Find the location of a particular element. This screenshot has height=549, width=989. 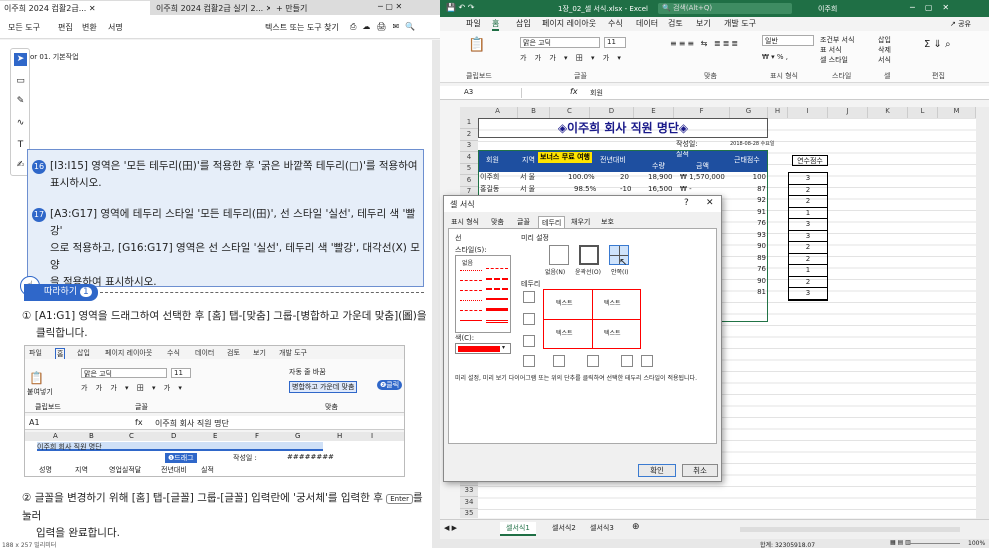

line-style-list: 없음 is located at coordinates (483, 294).